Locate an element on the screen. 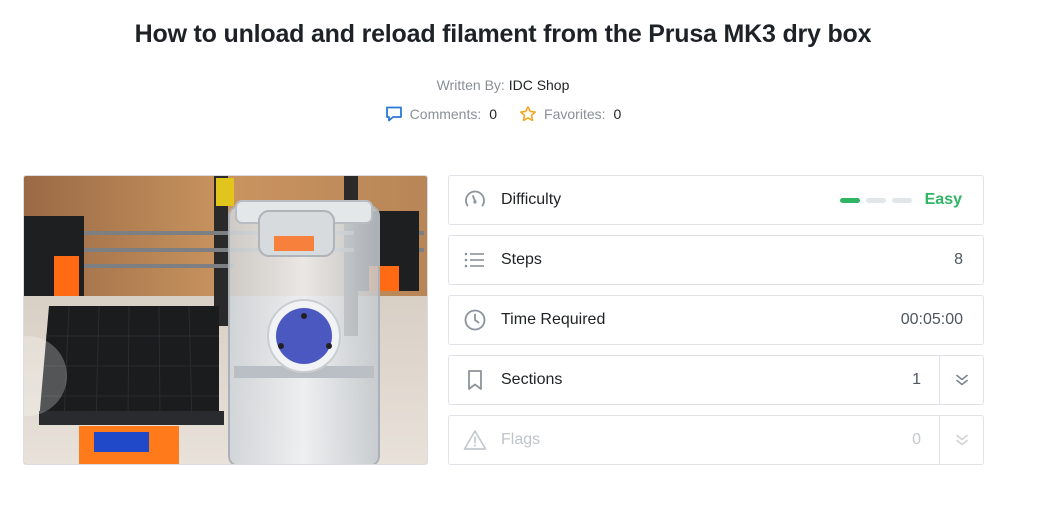  favorites-stat: Favorites: 0 is located at coordinates (570, 114).